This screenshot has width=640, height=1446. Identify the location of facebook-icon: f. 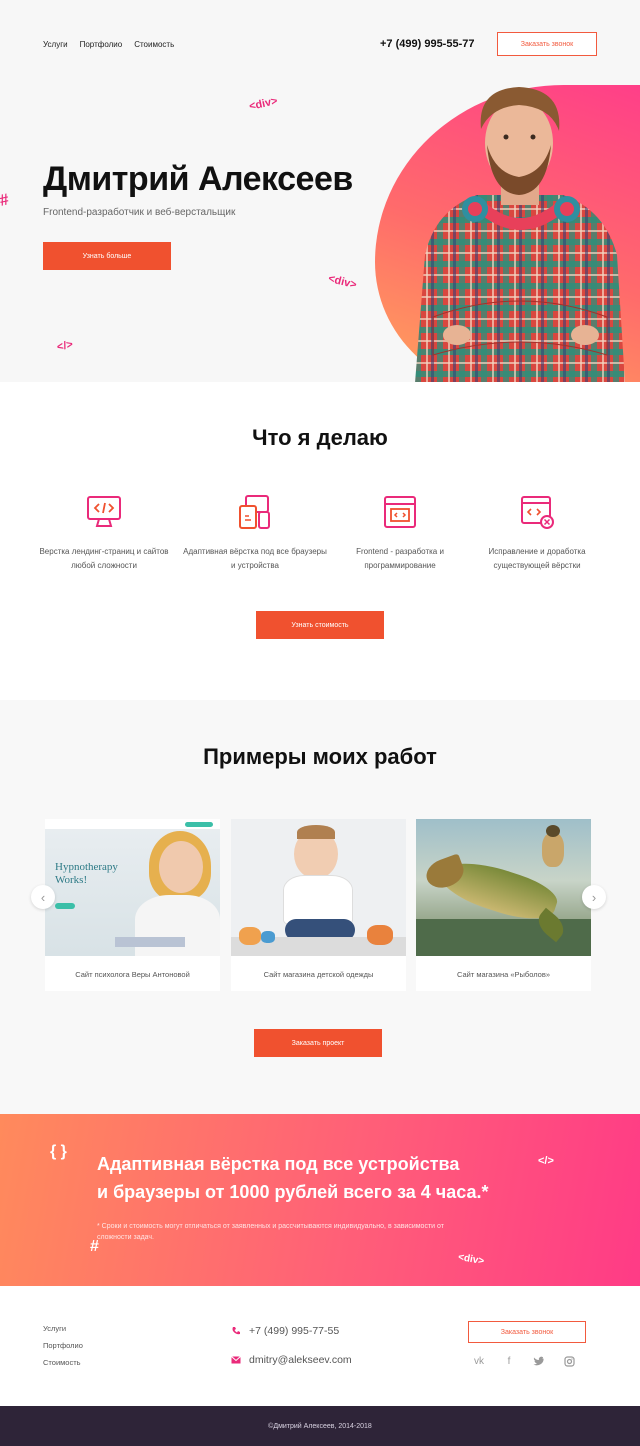
(509, 1363).